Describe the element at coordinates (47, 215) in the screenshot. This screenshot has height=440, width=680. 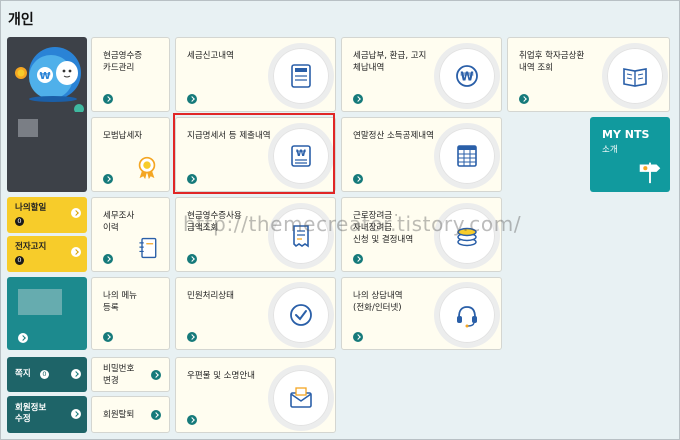
I see `my-tasks-button: 나의할일 0` at that location.